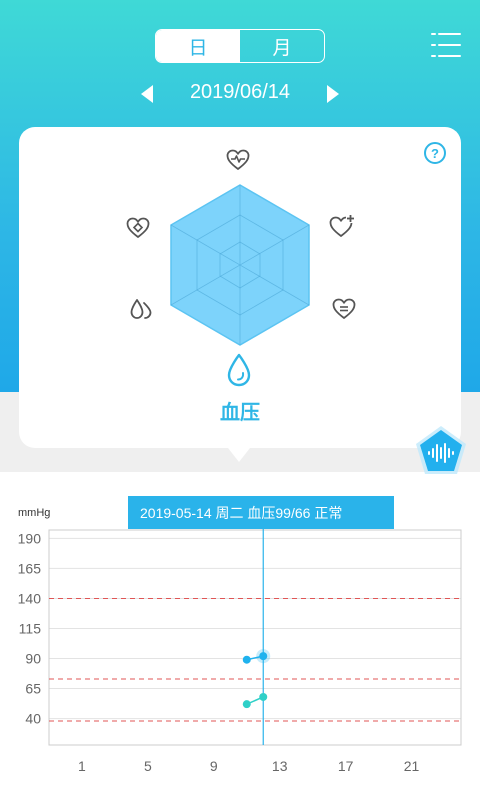  I want to click on y-tick-label: 65, so click(33, 689).